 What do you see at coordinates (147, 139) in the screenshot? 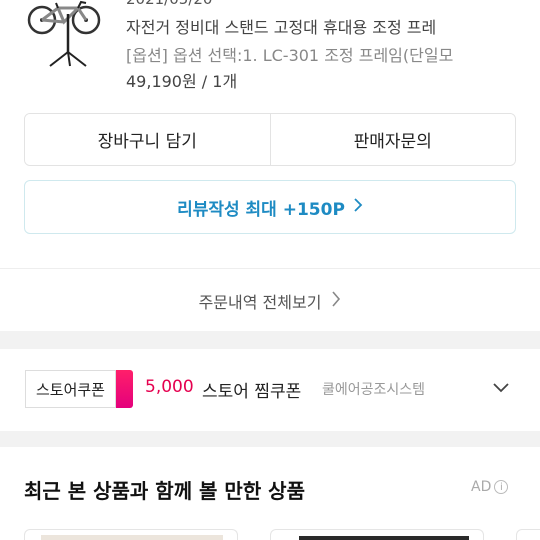
I see `add-to-cart-button: 장바구니 담기` at bounding box center [147, 139].